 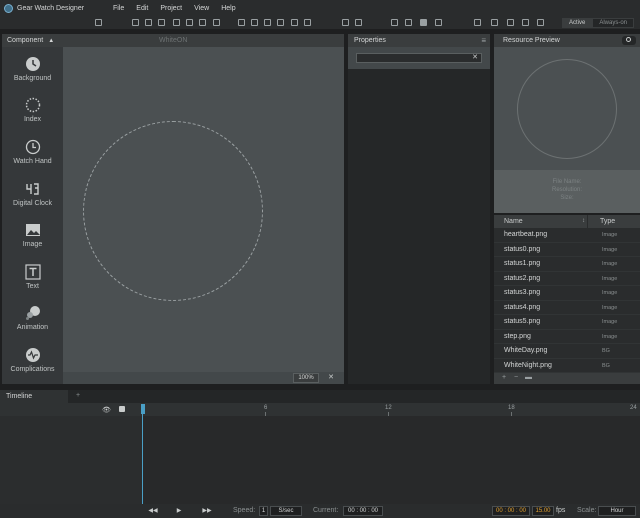 What do you see at coordinates (143, 409) in the screenshot?
I see `playhead-handle` at bounding box center [143, 409].